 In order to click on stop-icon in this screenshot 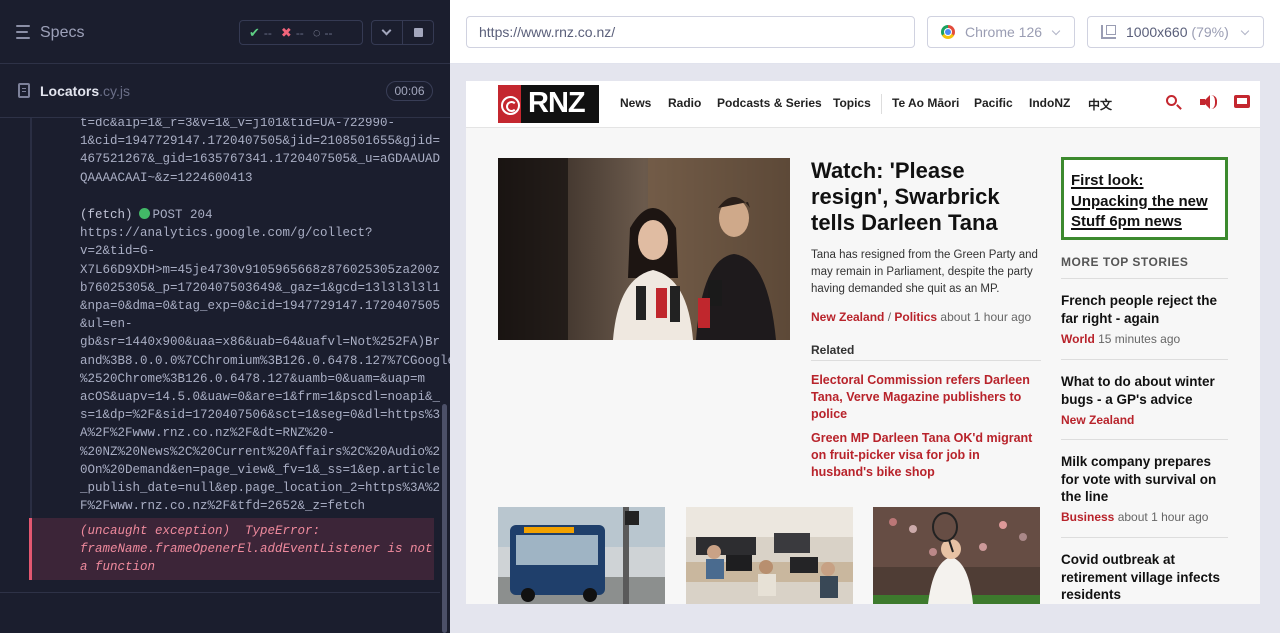, I will do `click(418, 32)`.